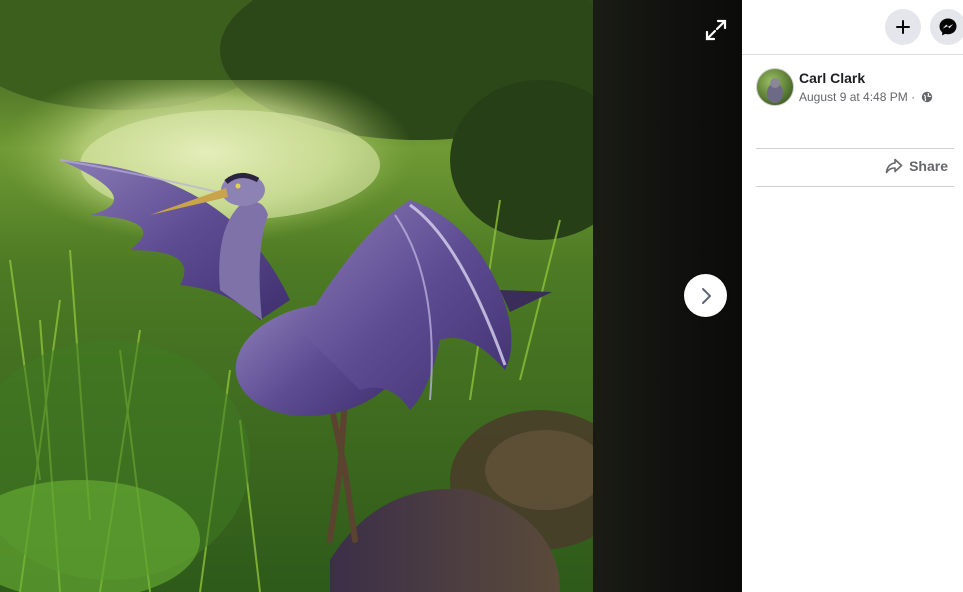 The width and height of the screenshot is (963, 592). Describe the element at coordinates (894, 166) in the screenshot. I see `share-icon` at that location.